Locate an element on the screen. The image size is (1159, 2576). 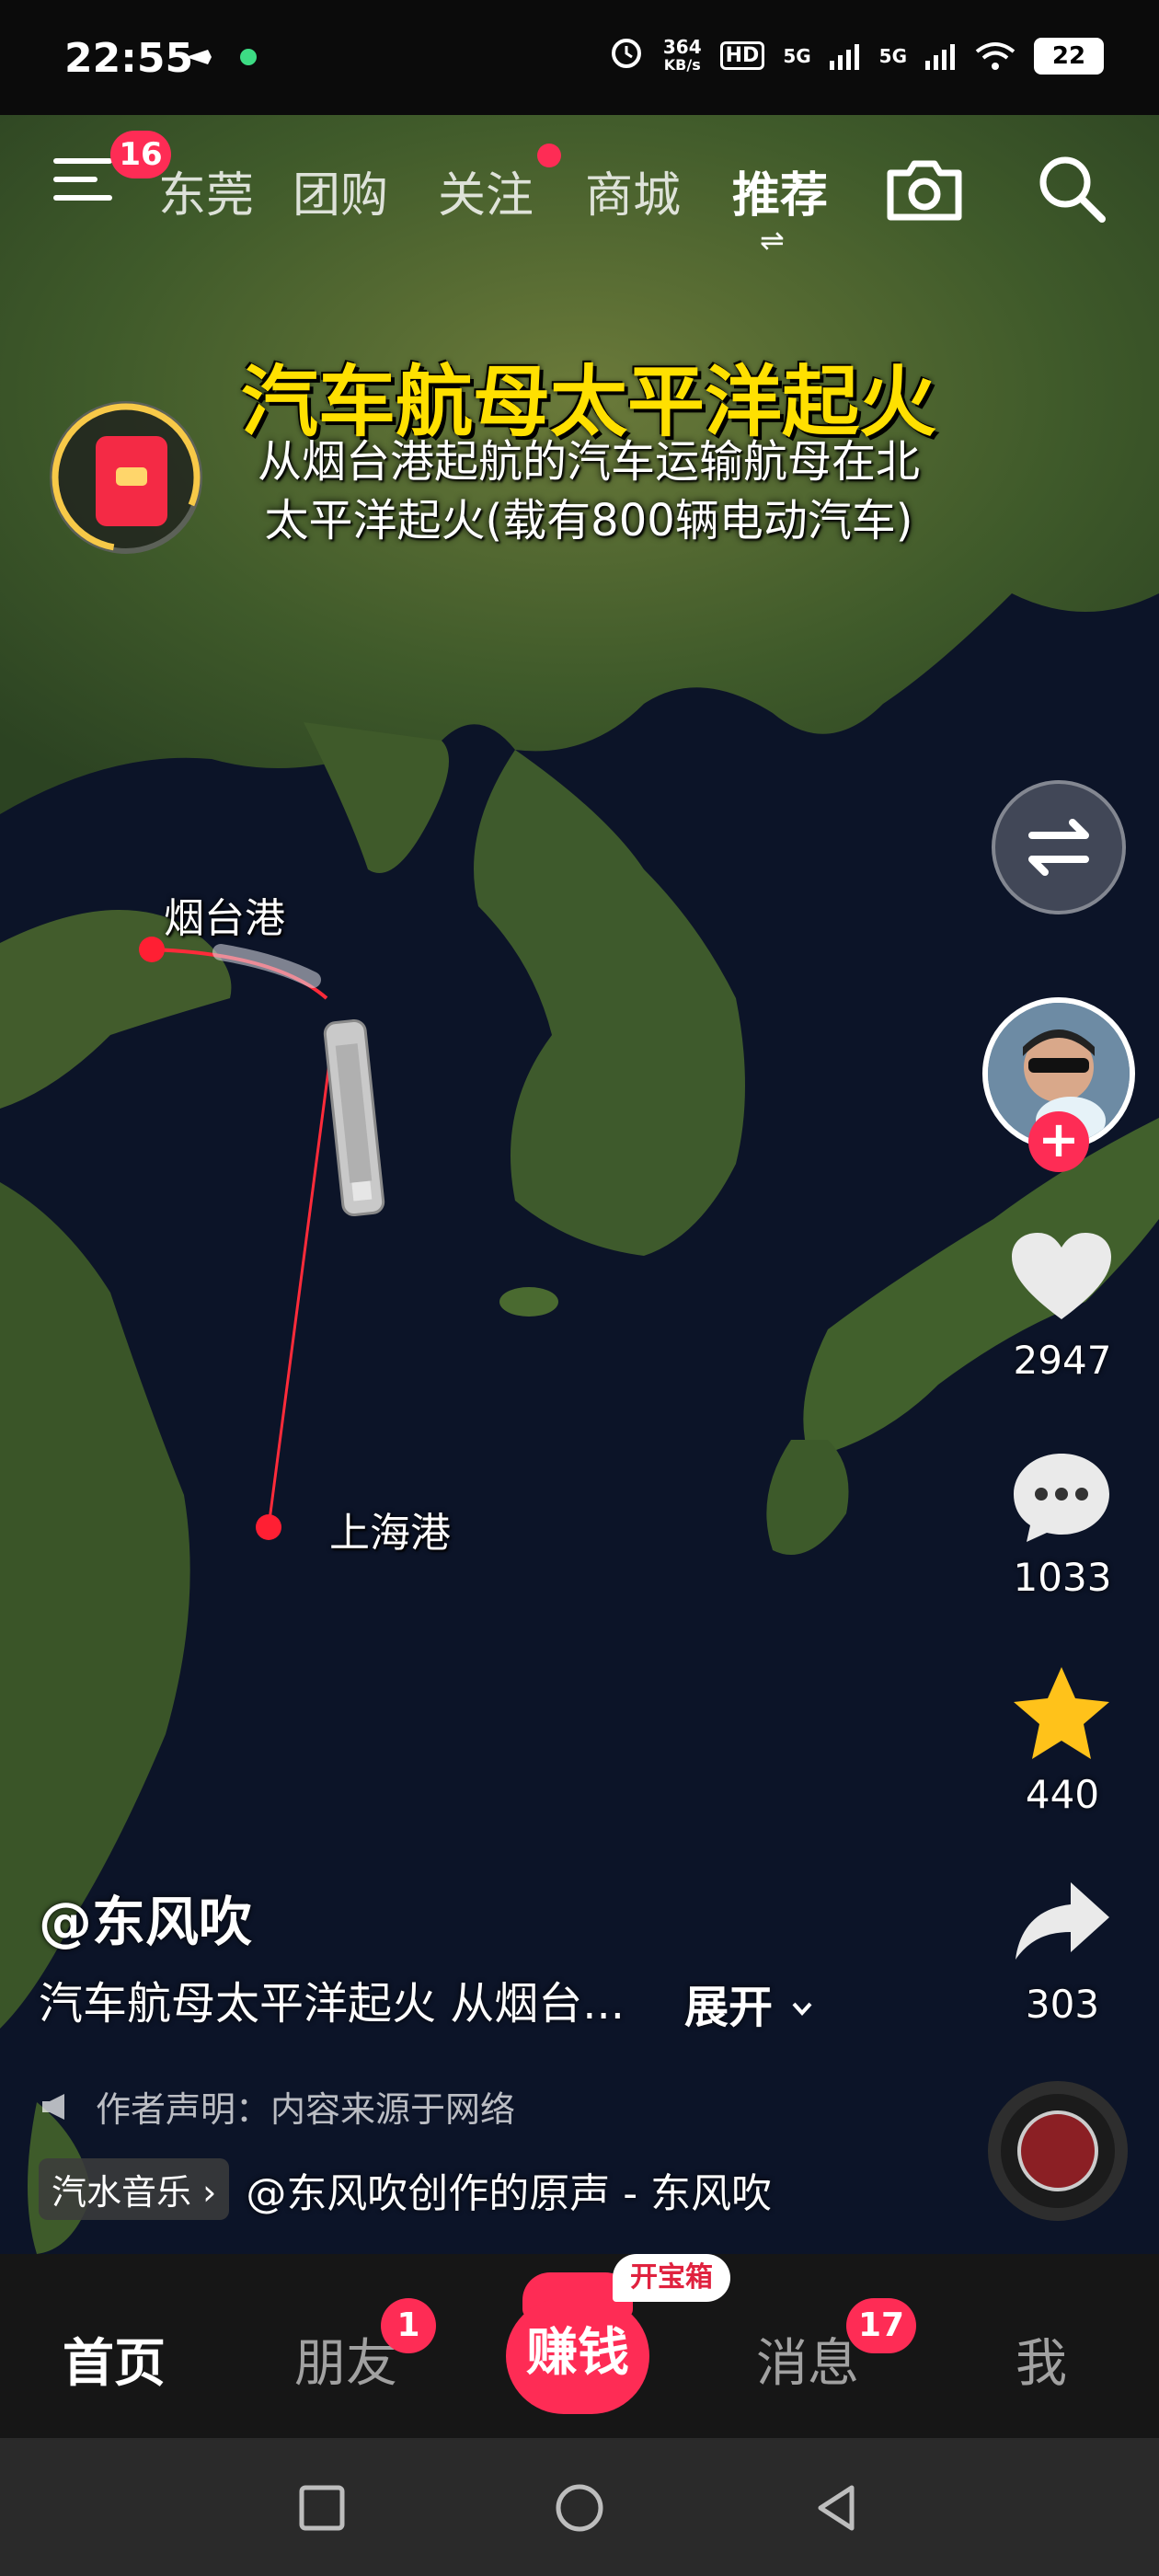
share-count: 303 is located at coordinates (1062, 2005).